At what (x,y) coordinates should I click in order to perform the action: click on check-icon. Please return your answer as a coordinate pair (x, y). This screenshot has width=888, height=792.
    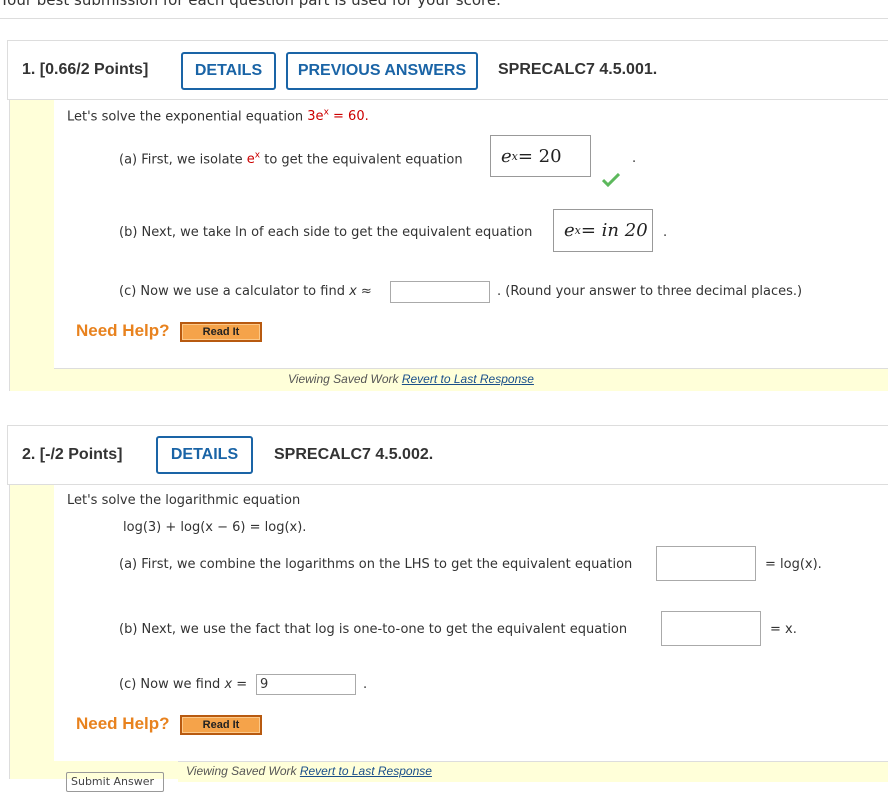
    Looking at the image, I should click on (611, 180).